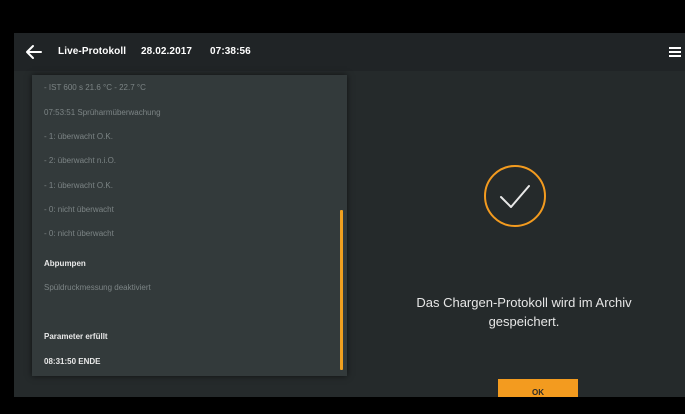 This screenshot has height=414, width=685. What do you see at coordinates (76, 336) in the screenshot?
I see `log-section-heading: Parameter erfüllt` at bounding box center [76, 336].